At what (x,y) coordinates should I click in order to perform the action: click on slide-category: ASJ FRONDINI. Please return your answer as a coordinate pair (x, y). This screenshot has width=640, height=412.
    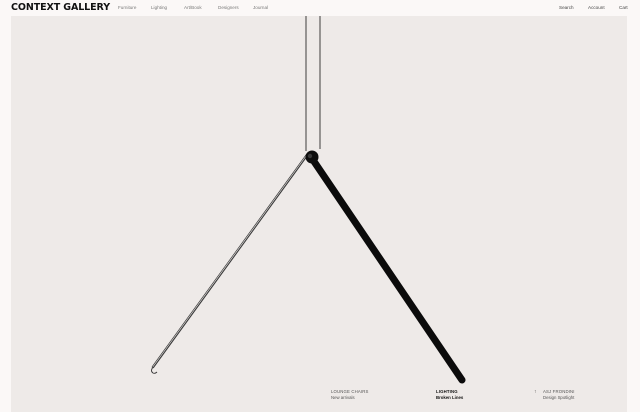
    Looking at the image, I should click on (559, 391).